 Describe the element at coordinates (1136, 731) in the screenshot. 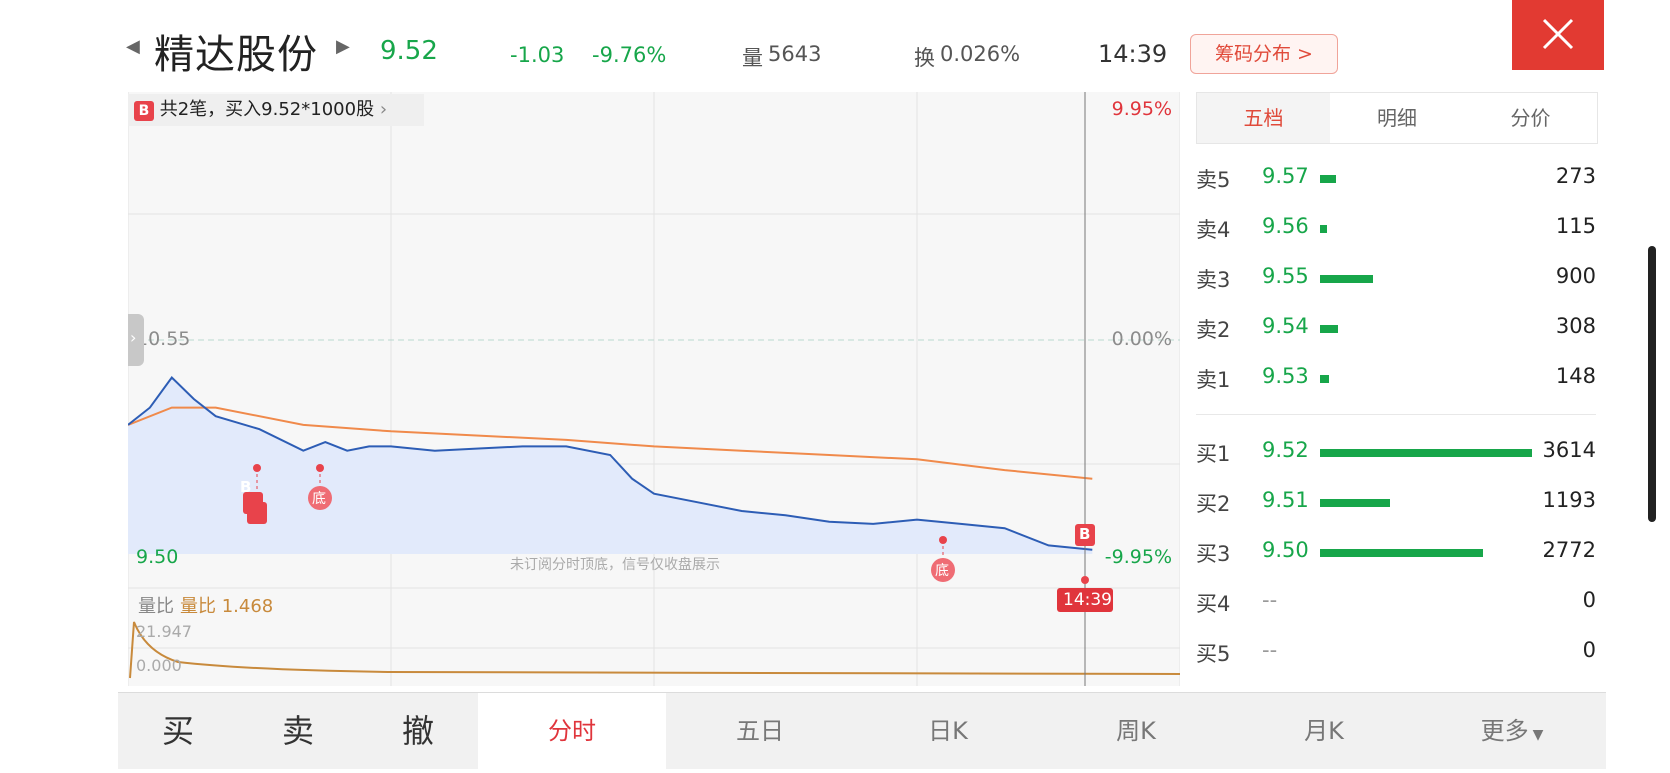

I see `tab-weekly-k: 周K` at that location.